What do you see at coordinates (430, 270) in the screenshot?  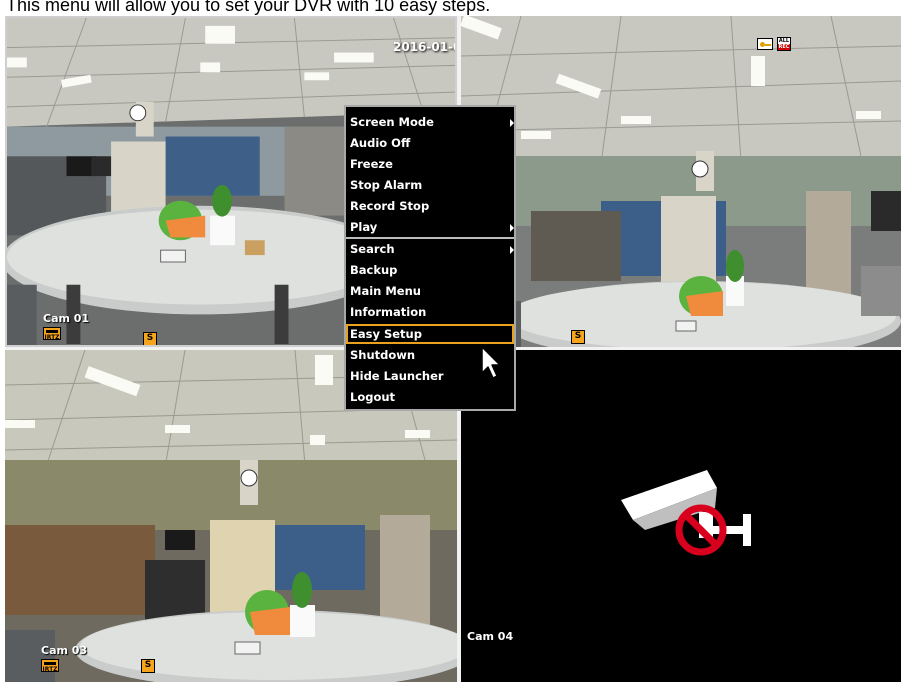 I see `menu-item-backup: Backup` at bounding box center [430, 270].